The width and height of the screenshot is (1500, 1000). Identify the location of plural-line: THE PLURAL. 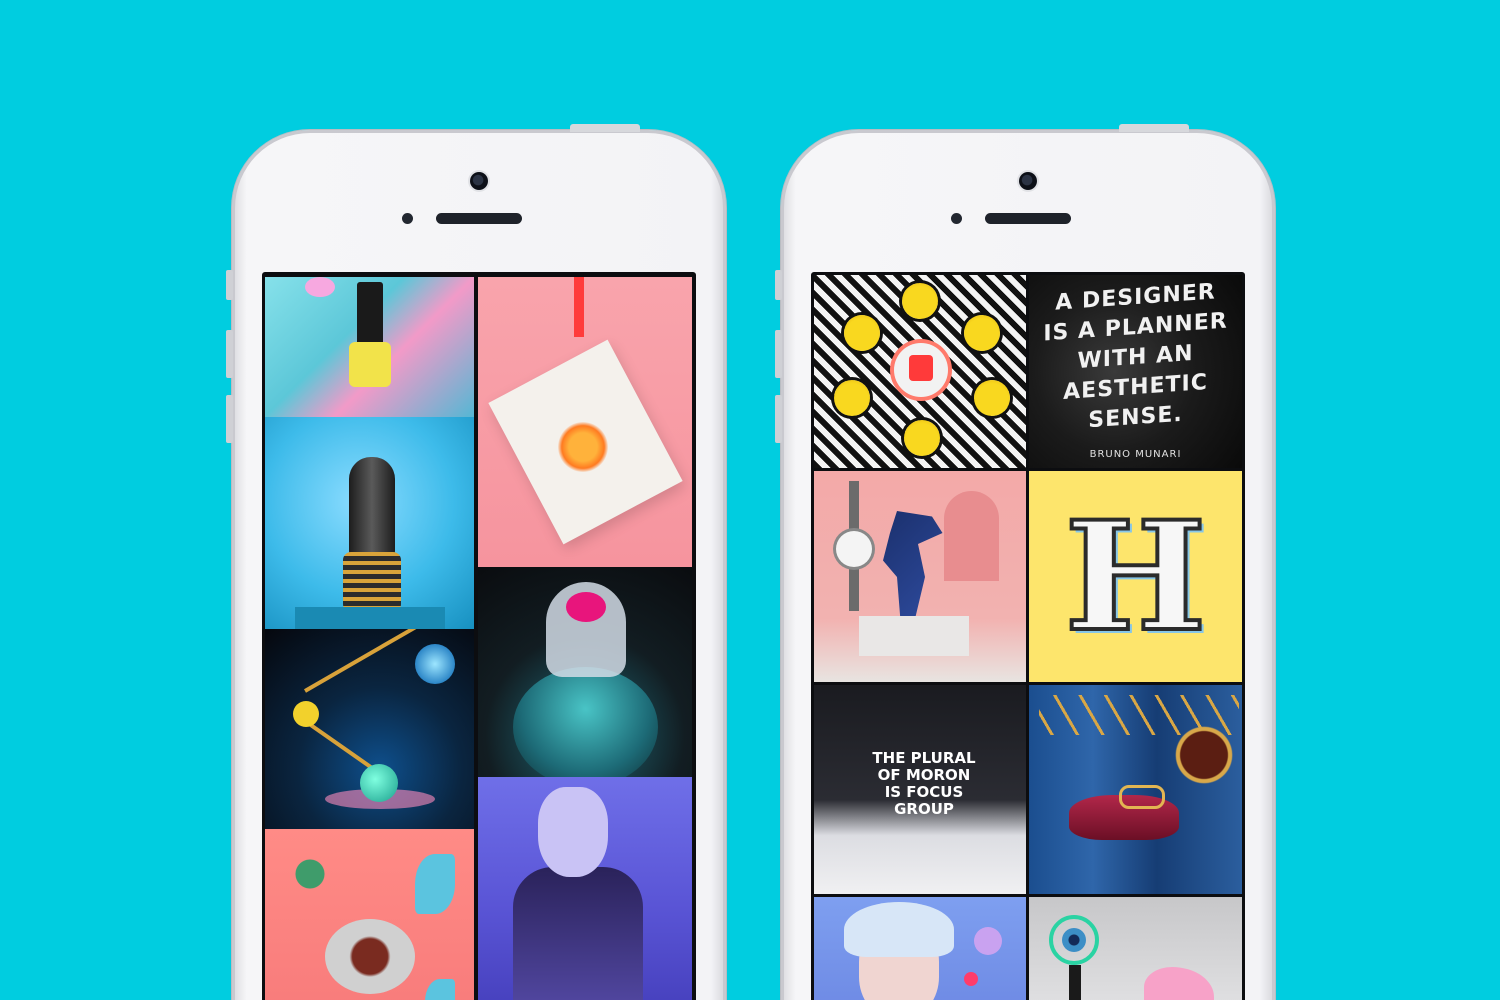
(924, 758).